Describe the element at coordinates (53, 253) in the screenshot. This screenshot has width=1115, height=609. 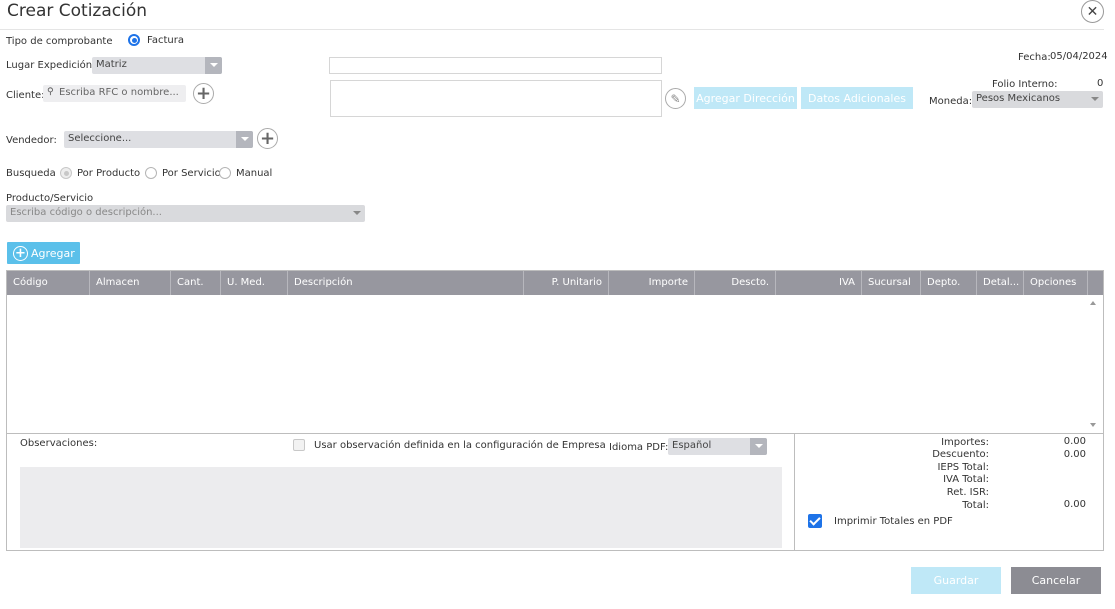
I see `agregar-label: Agregar` at that location.